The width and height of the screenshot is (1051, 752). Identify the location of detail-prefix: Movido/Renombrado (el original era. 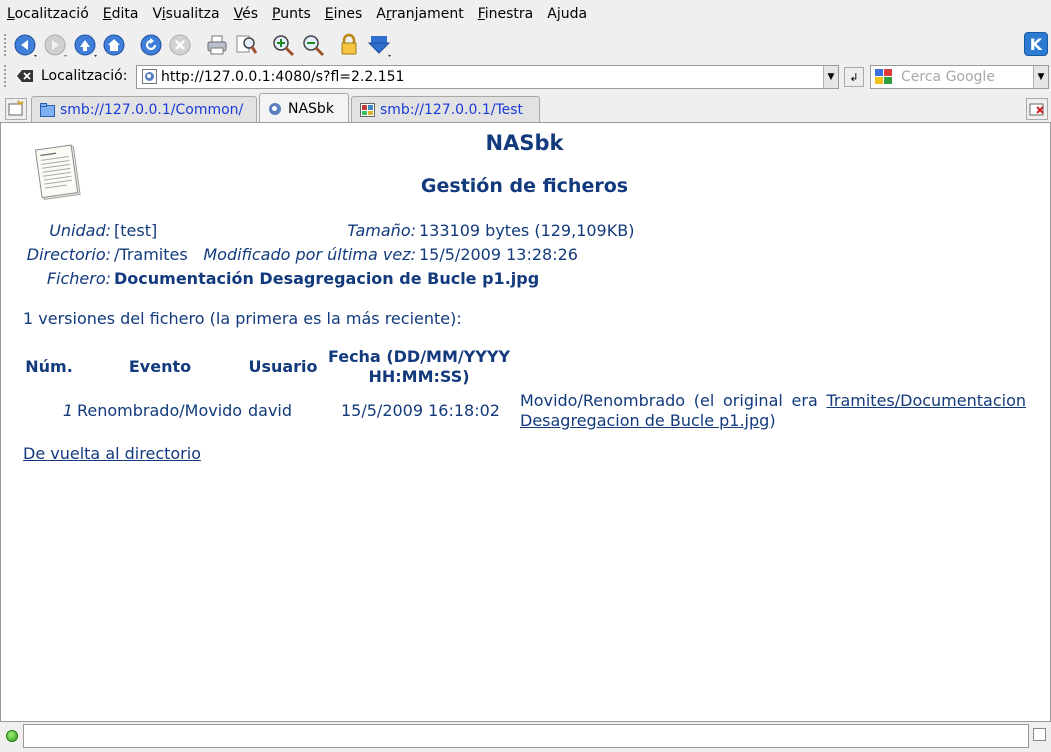
(669, 400).